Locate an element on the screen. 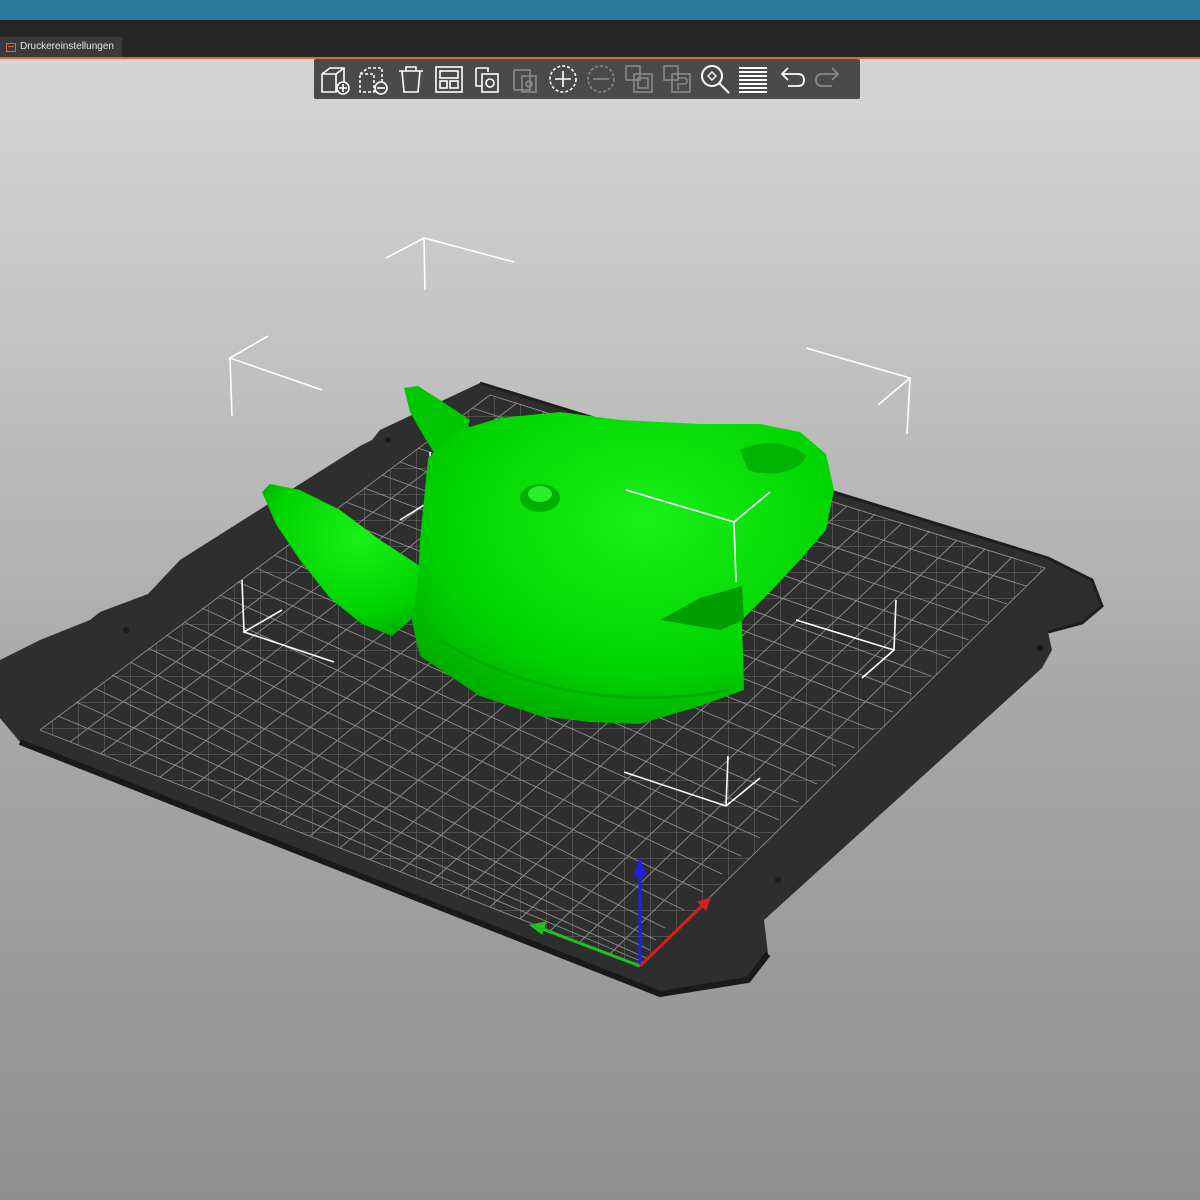 The width and height of the screenshot is (1200, 1200). remove-instance-button is located at coordinates (601, 79).